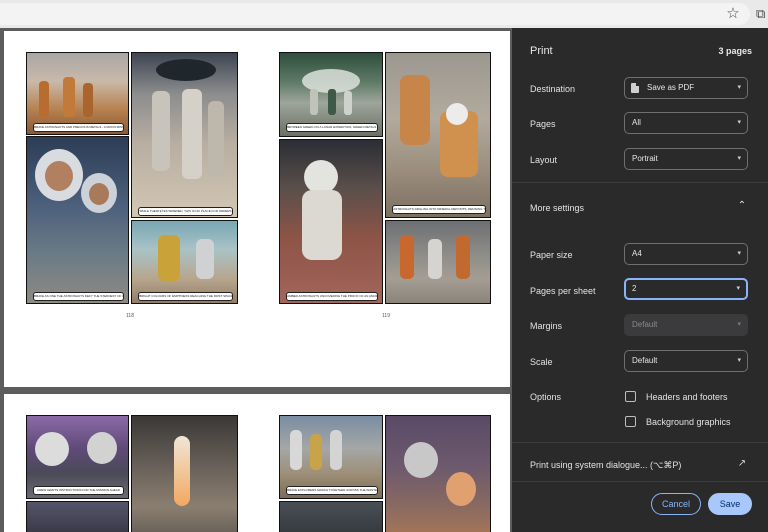  What do you see at coordinates (733, 14) in the screenshot?
I see `star-icon: ☆` at bounding box center [733, 14].